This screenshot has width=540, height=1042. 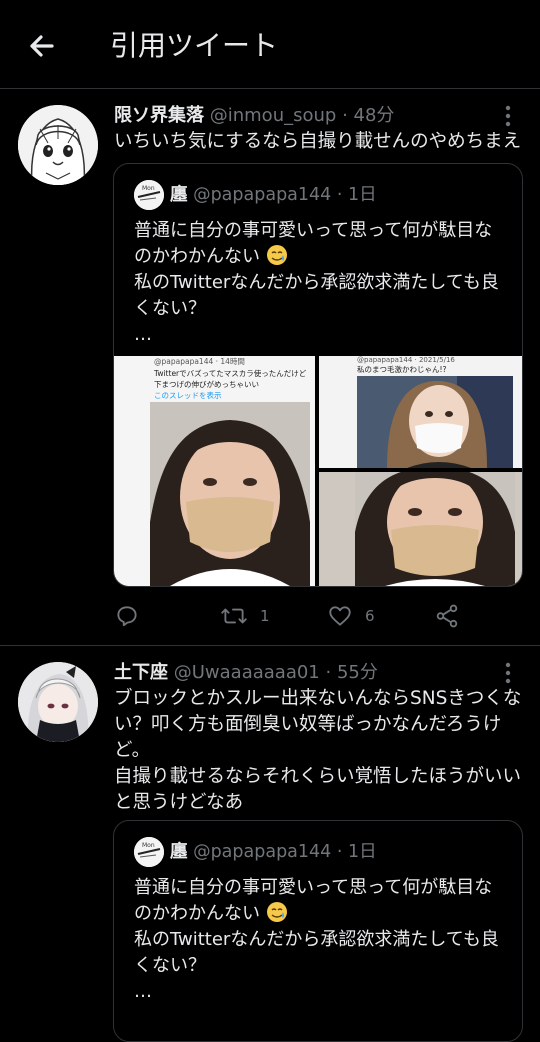 I want to click on tweet-text-line: ど。, so click(x=132, y=750).